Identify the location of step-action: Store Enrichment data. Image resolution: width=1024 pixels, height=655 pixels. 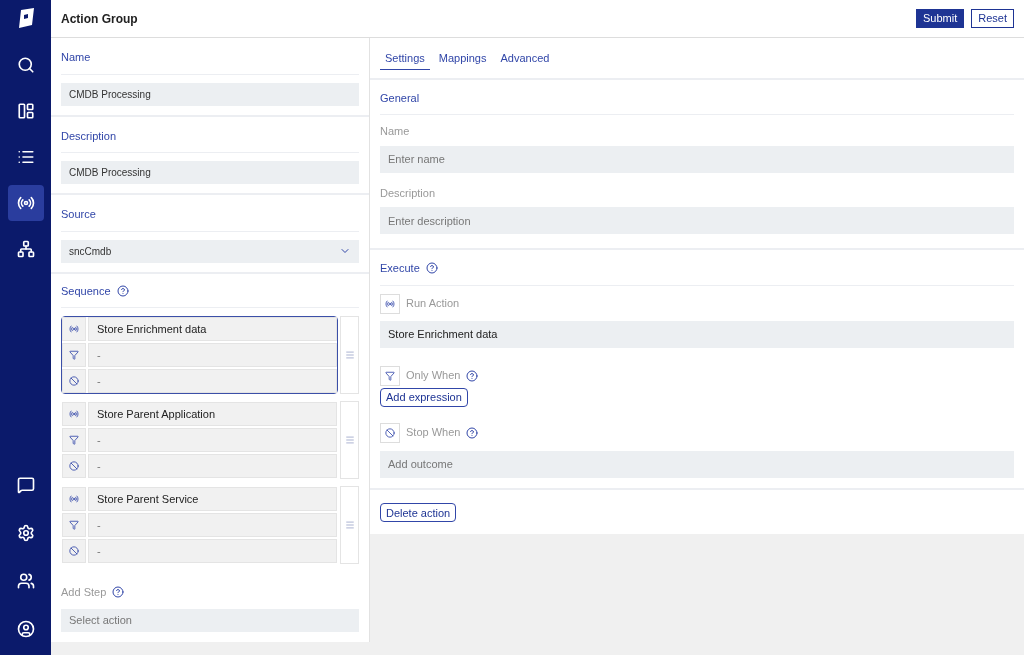
(212, 329).